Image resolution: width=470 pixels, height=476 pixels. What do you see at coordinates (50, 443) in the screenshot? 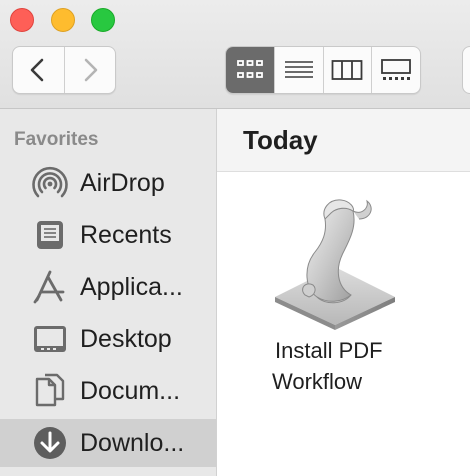
I see `downloads-icon` at bounding box center [50, 443].